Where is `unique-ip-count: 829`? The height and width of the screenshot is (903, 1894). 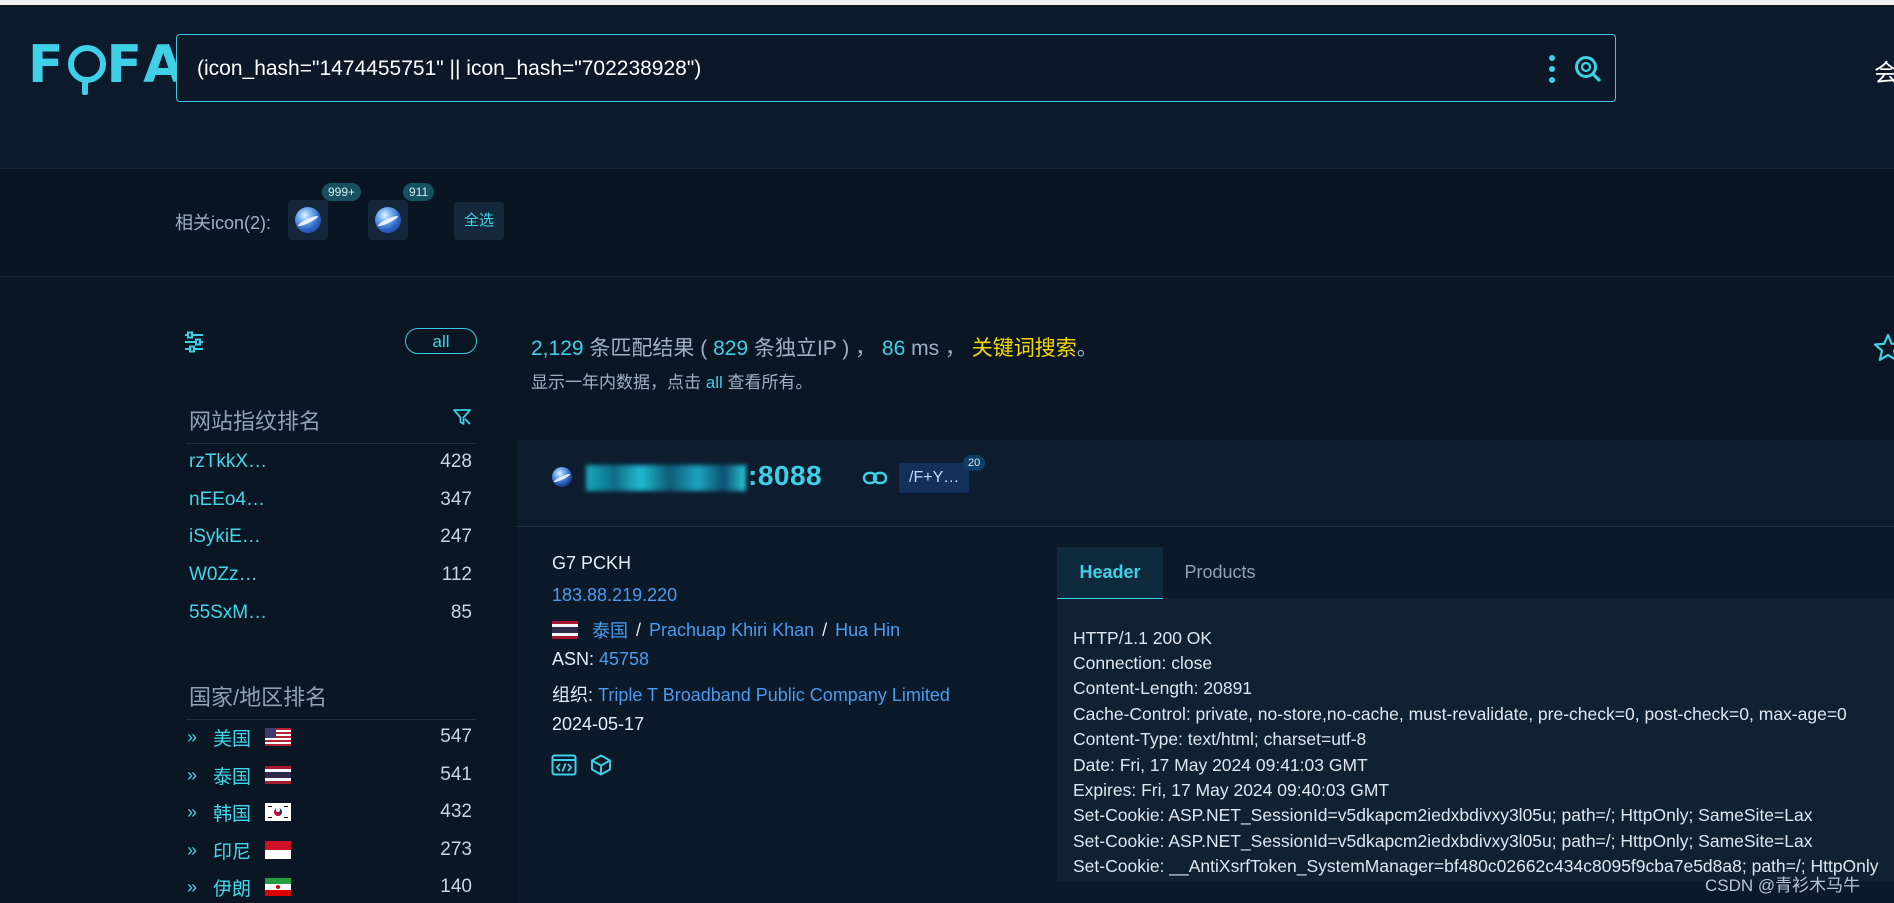
unique-ip-count: 829 is located at coordinates (731, 348).